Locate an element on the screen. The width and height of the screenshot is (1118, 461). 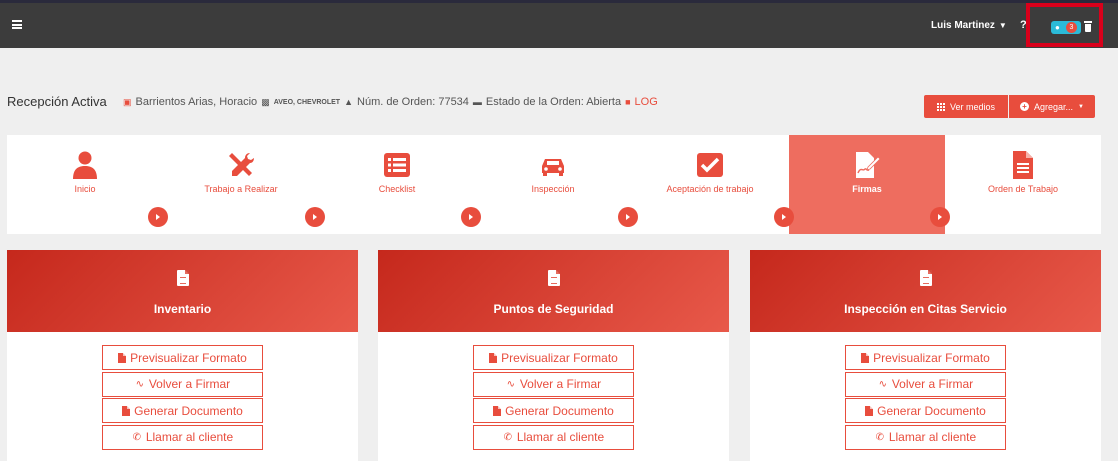
user-icon is located at coordinates (85, 165).